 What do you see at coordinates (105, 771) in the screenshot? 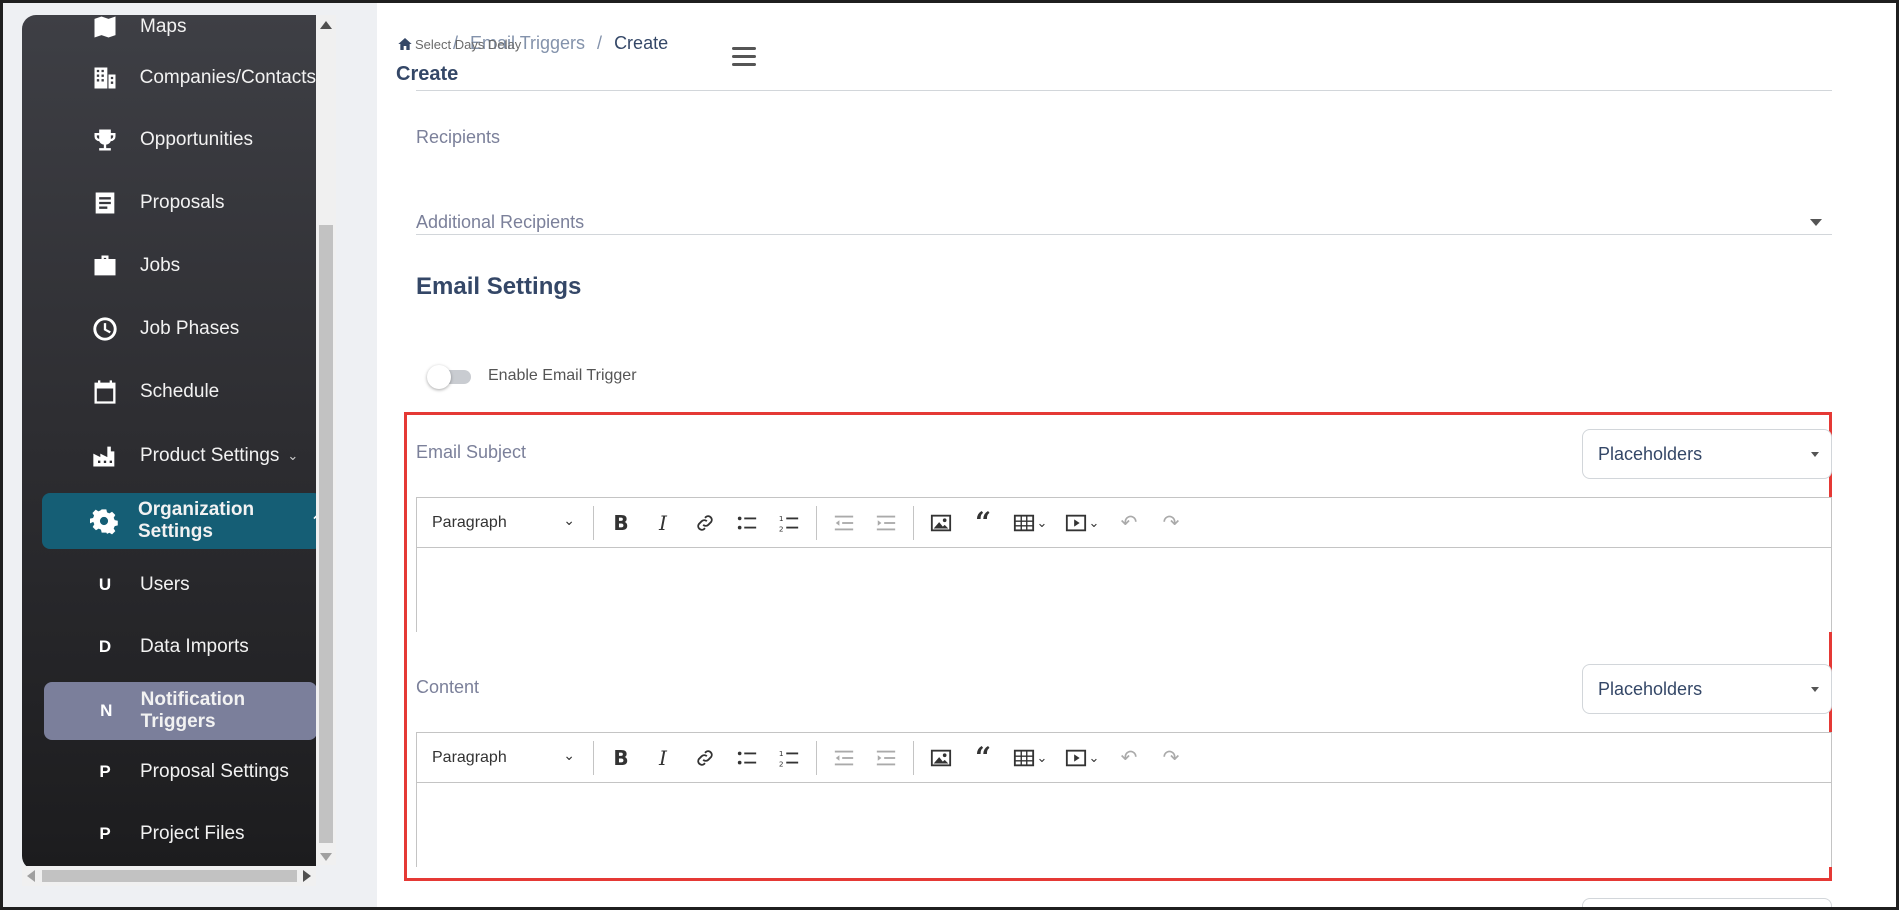
I see `sidebar-item-letter: P` at bounding box center [105, 771].